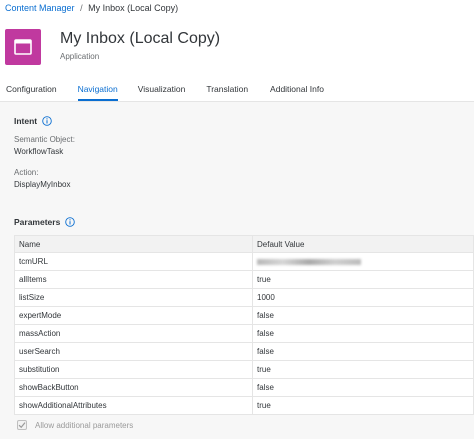 This screenshot has height=439, width=474. I want to click on table-row: listSize 1000, so click(244, 297).